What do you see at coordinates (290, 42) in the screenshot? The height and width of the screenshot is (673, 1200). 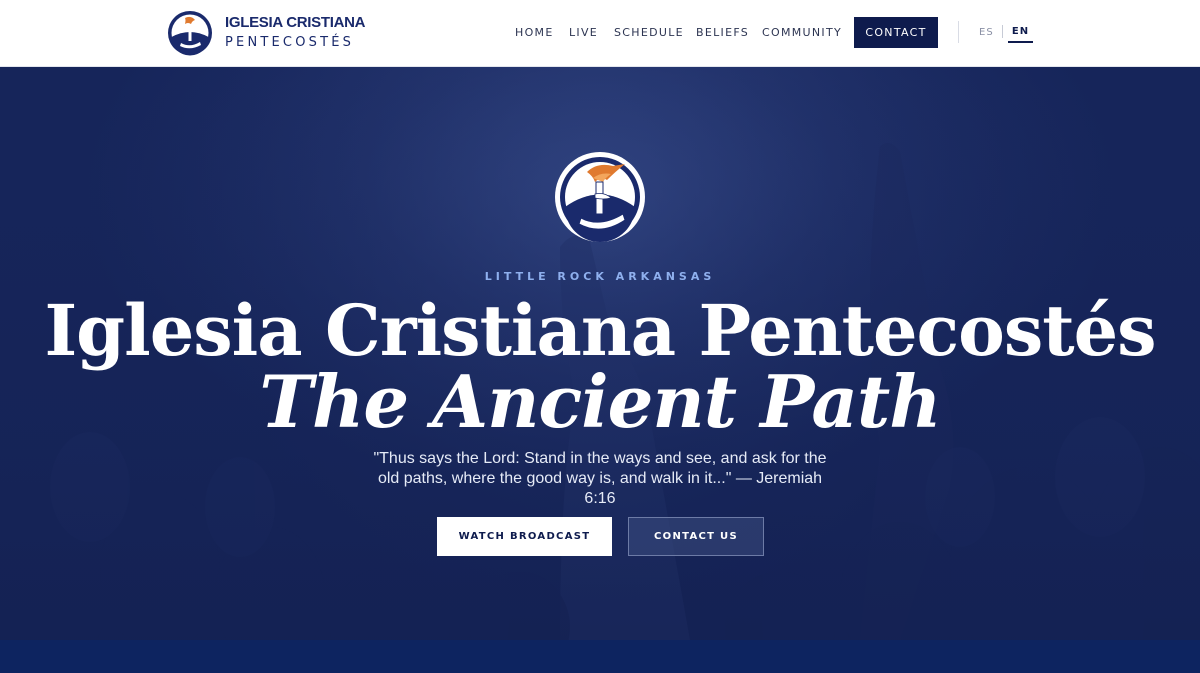 I see `brand-subname: PENTECOSTÉS` at bounding box center [290, 42].